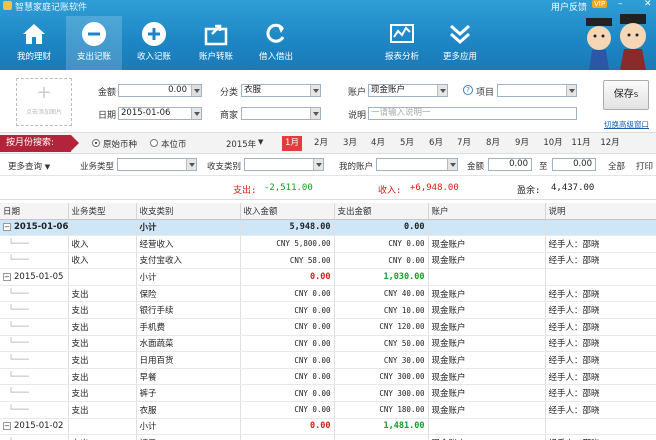  I want to click on month-tab: 6月, so click(436, 143).